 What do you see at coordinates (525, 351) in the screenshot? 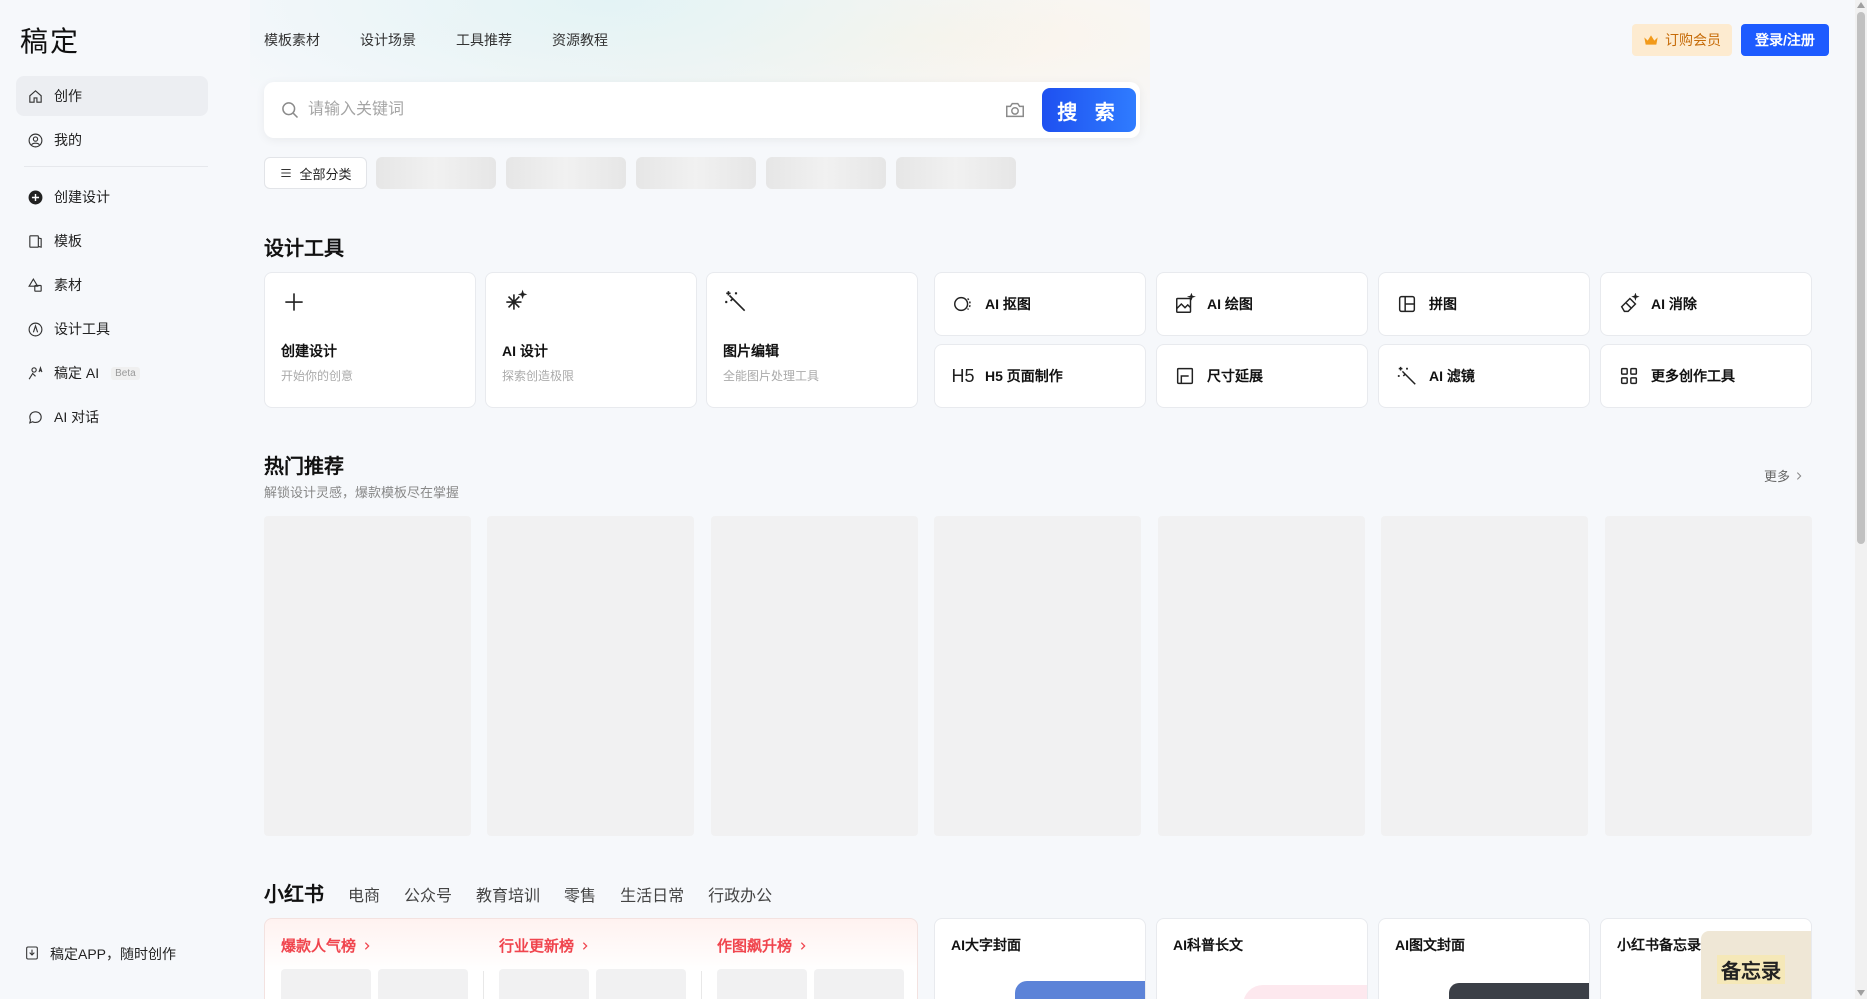
I see `tool-card-title: AI 设计` at bounding box center [525, 351].